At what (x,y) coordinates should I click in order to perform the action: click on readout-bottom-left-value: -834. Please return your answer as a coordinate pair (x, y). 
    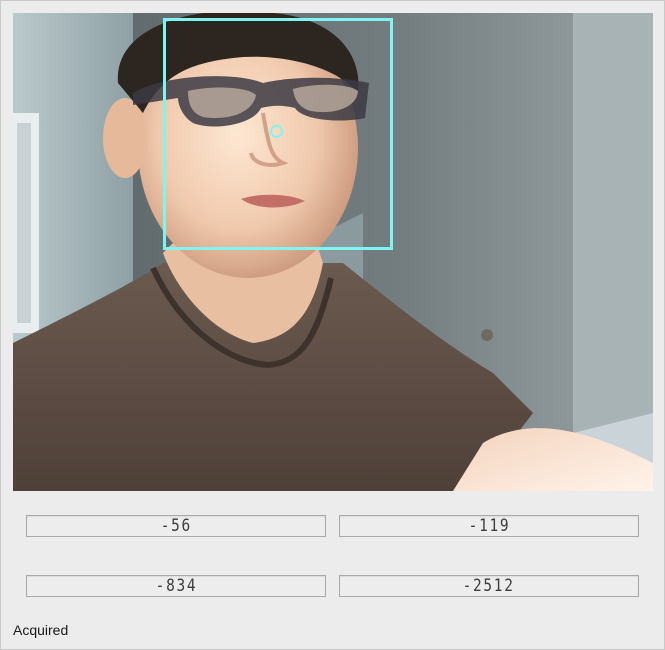
    Looking at the image, I should click on (176, 586).